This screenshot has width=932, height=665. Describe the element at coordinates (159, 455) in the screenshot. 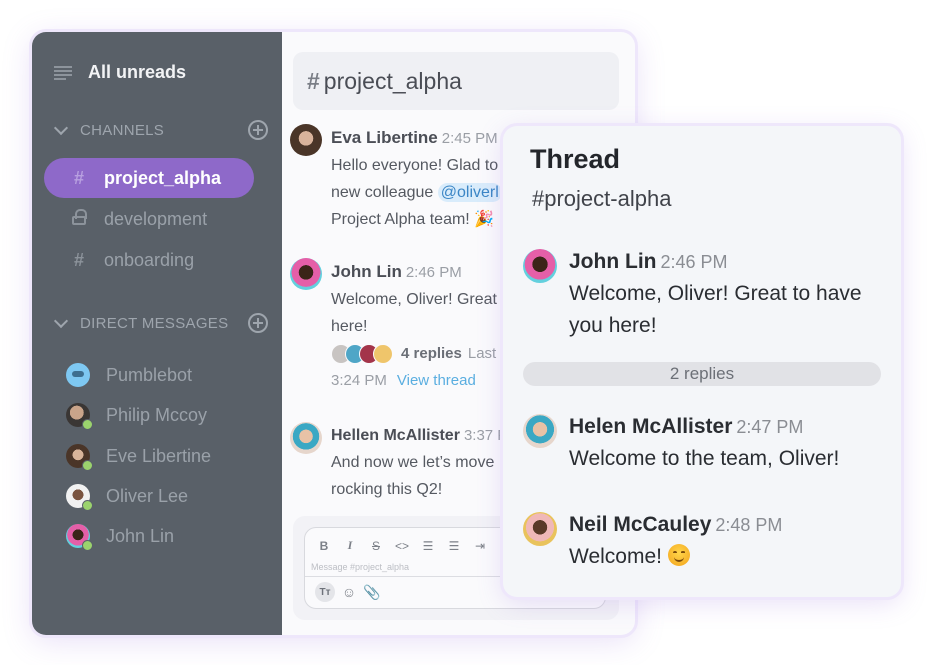

I see `dm-label: Eve Libertine` at that location.